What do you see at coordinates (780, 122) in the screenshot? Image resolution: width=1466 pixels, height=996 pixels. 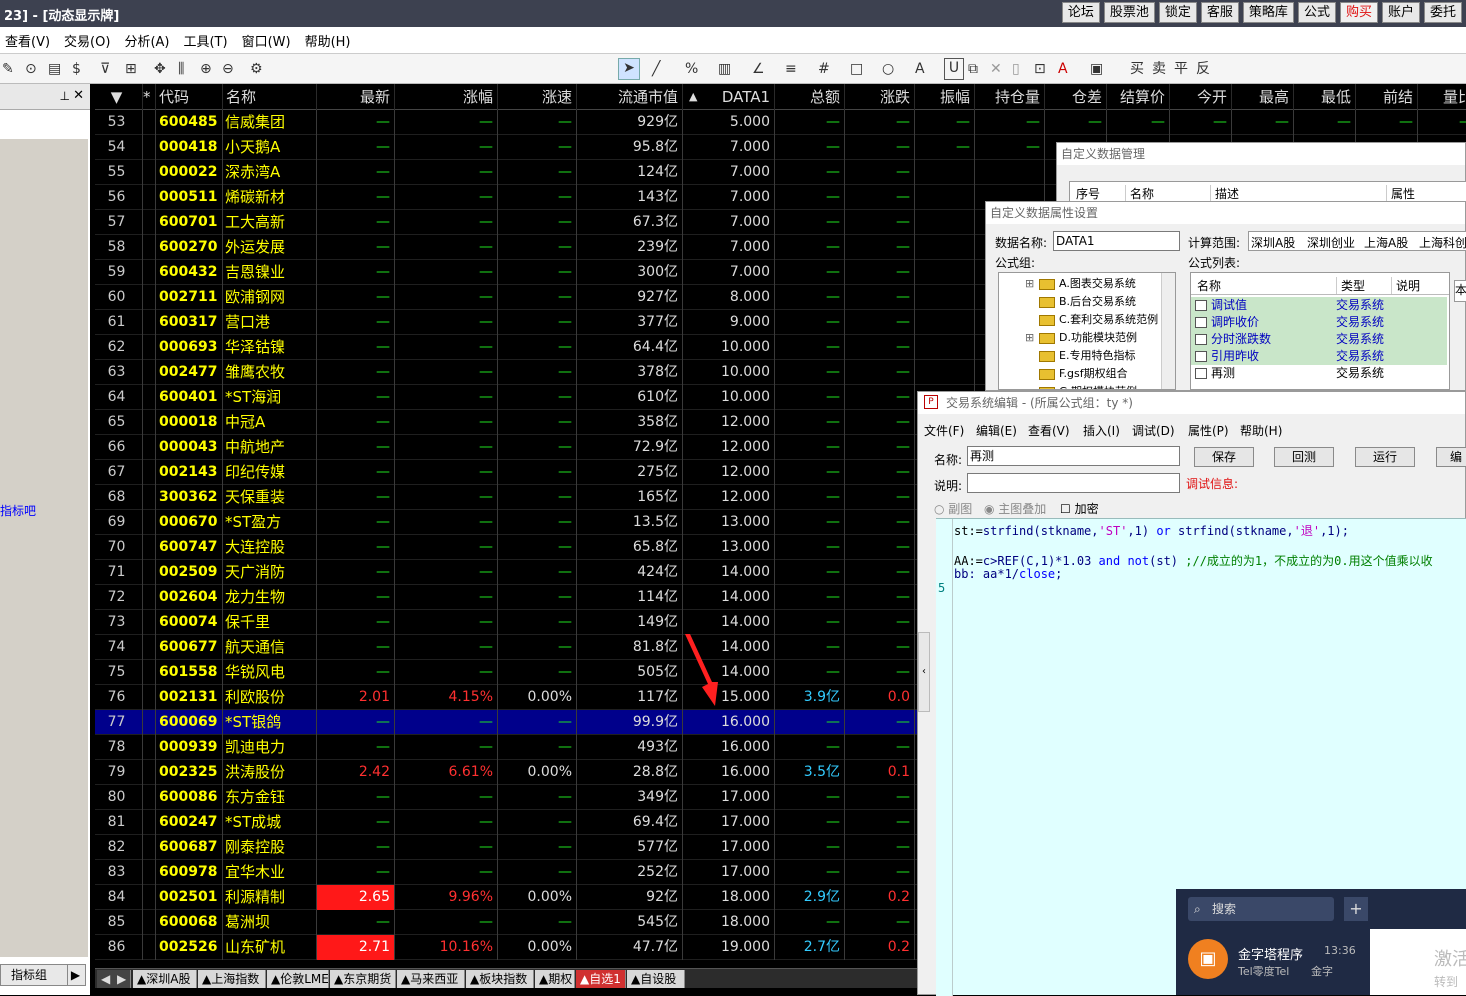 I see `table-row: 53600485信威集团———929亿5.000———————————` at bounding box center [780, 122].